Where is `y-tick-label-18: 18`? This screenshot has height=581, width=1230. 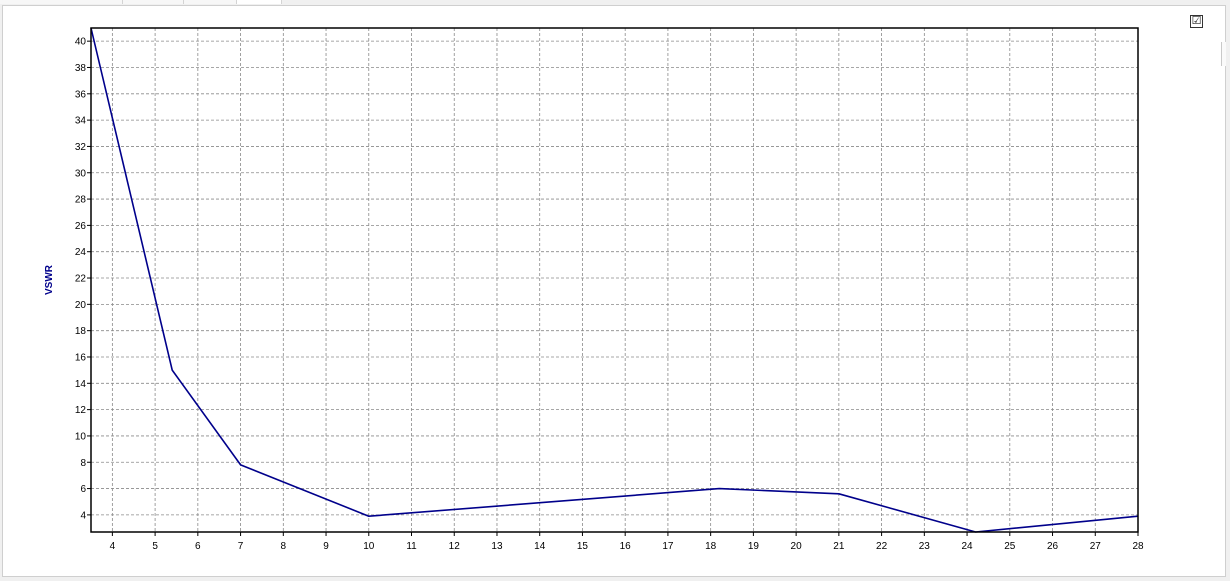
y-tick-label-18: 18 is located at coordinates (81, 331).